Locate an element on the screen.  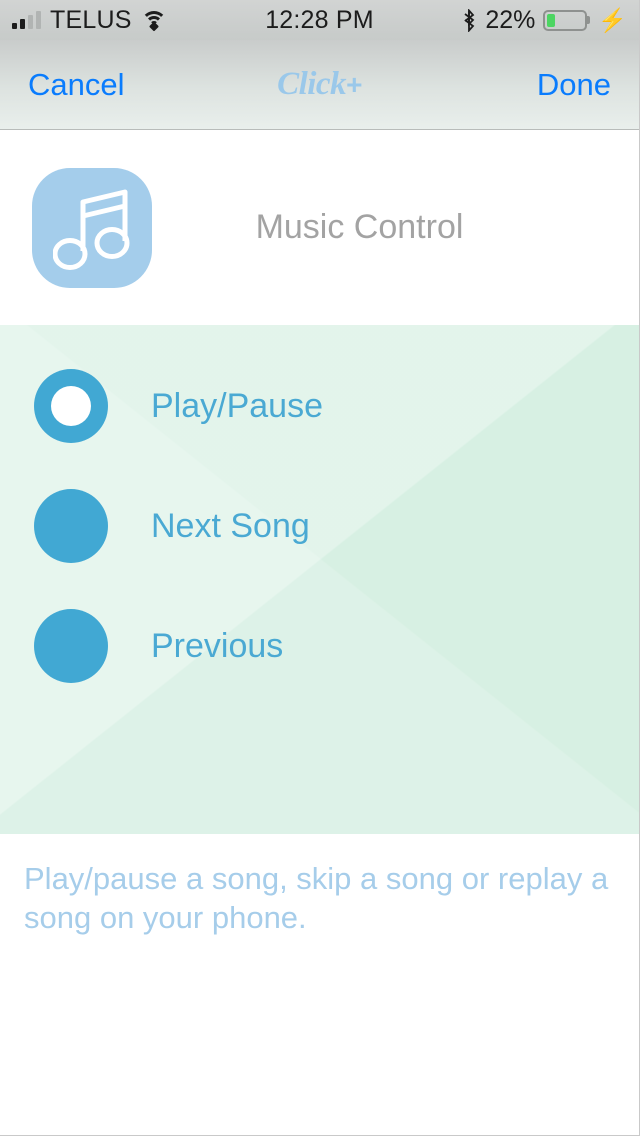
cancel-button: Cancel is located at coordinates (76, 85).